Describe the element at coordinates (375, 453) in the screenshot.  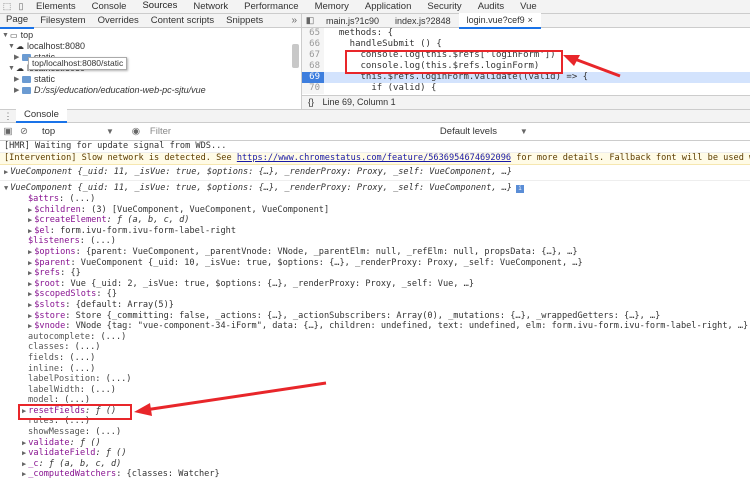
I see `object-property: ▶ validateField: ƒ ()` at that location.